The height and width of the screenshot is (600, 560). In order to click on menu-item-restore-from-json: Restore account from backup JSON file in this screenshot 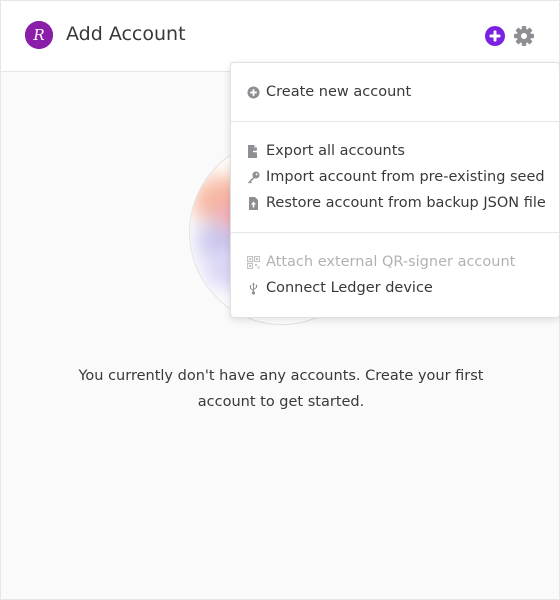, I will do `click(396, 203)`.